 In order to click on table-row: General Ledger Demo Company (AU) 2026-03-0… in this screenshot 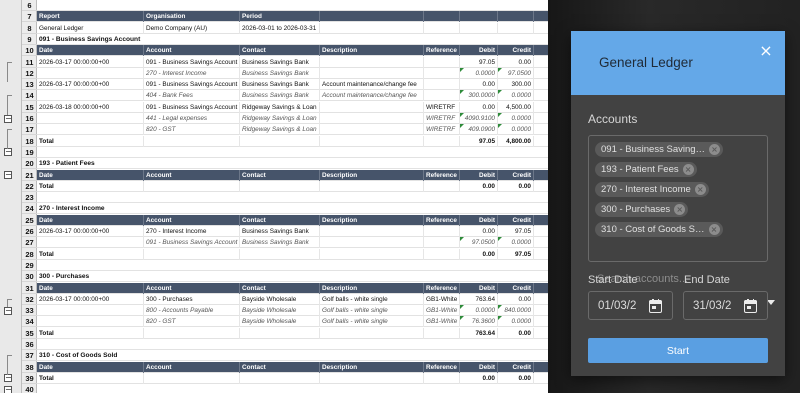, I will do `click(292, 28)`.